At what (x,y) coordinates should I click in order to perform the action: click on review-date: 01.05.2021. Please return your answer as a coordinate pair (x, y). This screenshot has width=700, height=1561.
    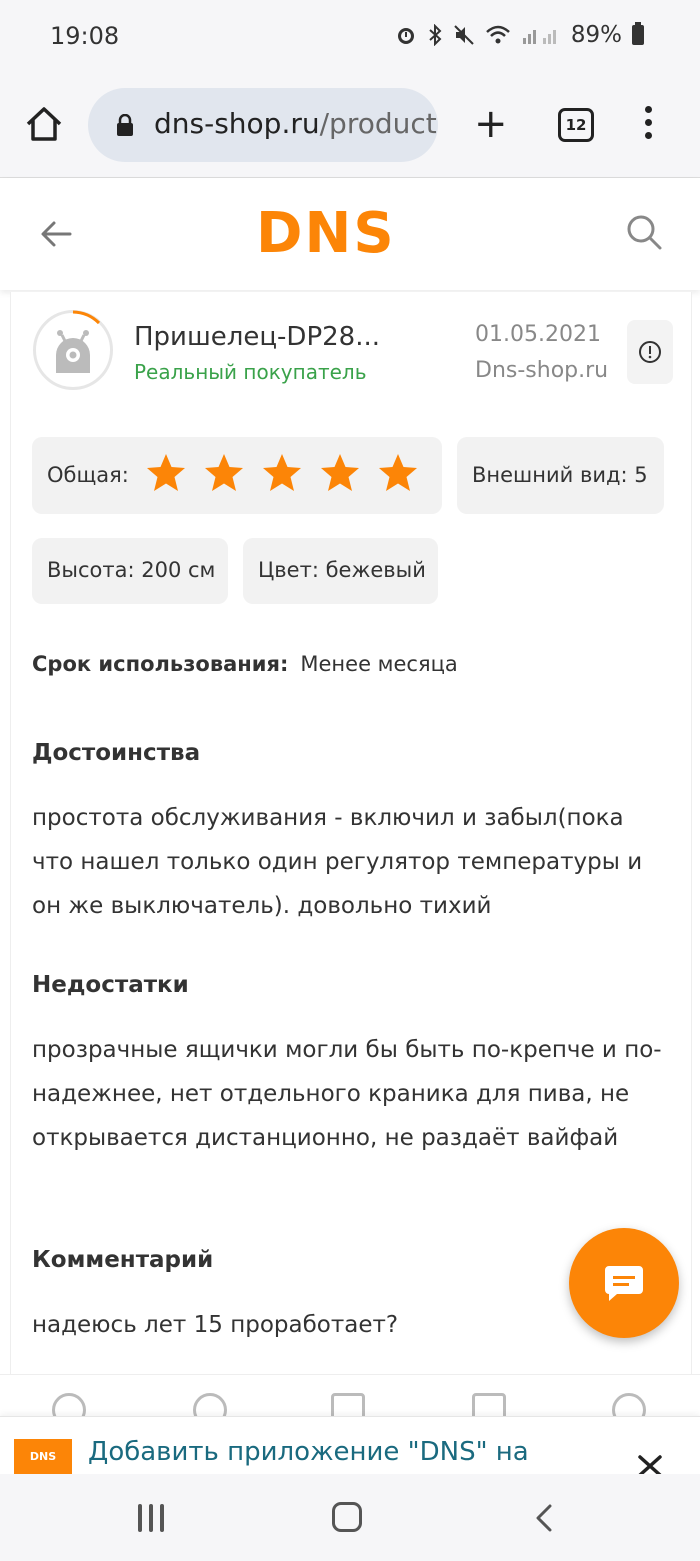
    Looking at the image, I should click on (538, 334).